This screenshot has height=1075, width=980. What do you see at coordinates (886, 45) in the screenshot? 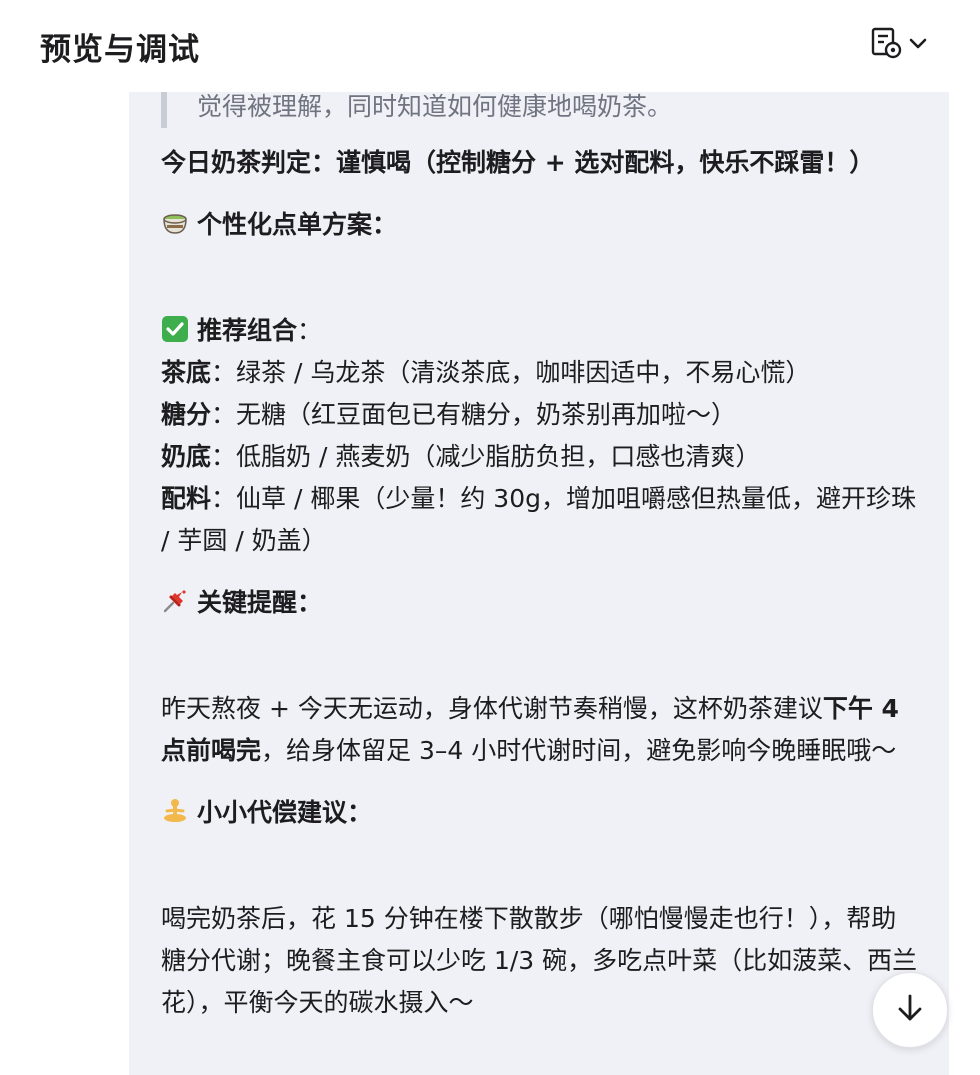
I see `doc-settings-icon` at bounding box center [886, 45].